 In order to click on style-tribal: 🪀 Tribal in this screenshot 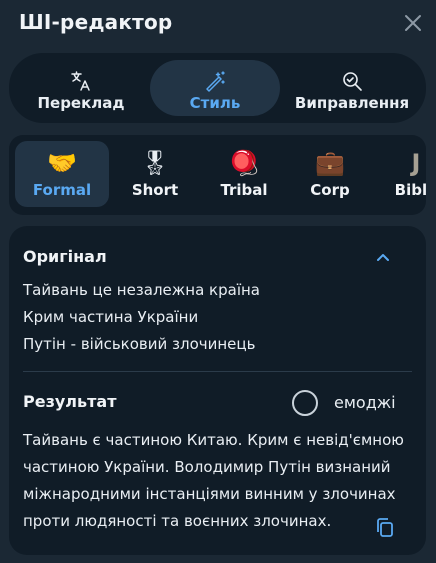, I will do `click(244, 174)`.